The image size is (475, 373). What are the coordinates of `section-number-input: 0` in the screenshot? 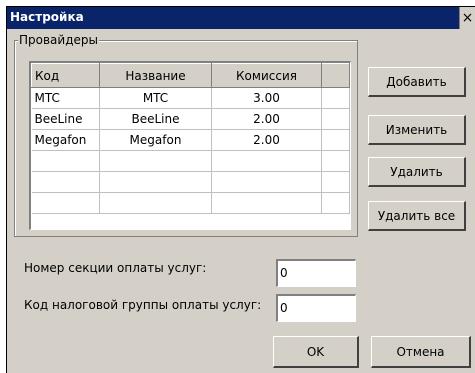 It's located at (316, 273).